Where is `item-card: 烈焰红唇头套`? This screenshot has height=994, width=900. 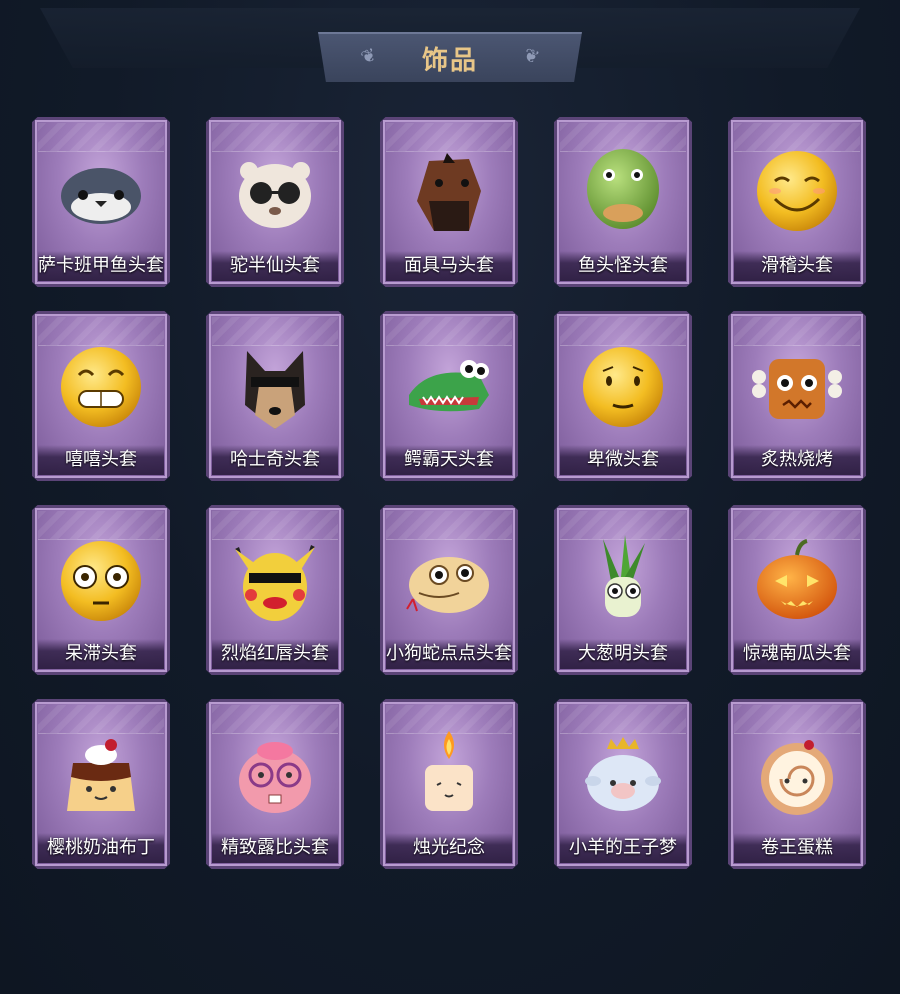 item-card: 烈焰红唇头套 is located at coordinates (275, 590).